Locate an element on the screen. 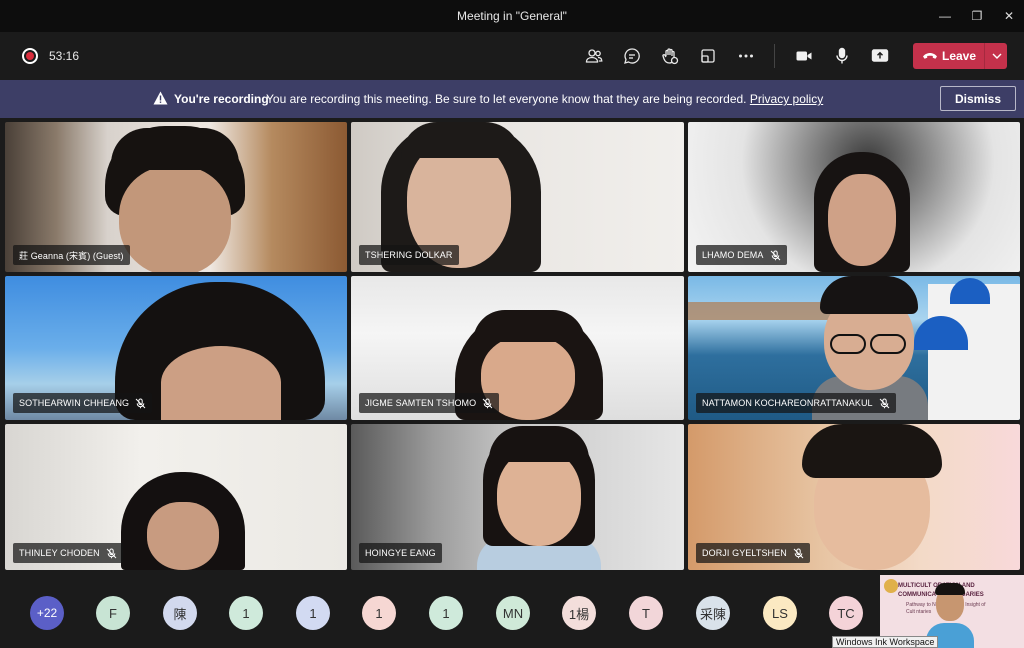  buildings-decoration is located at coordinates (974, 352).